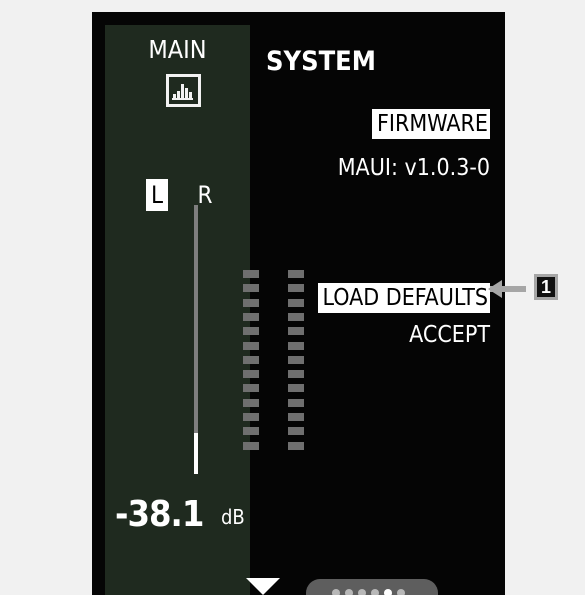 The image size is (585, 595). Describe the element at coordinates (388, 592) in the screenshot. I see `active-page-dot` at that location.